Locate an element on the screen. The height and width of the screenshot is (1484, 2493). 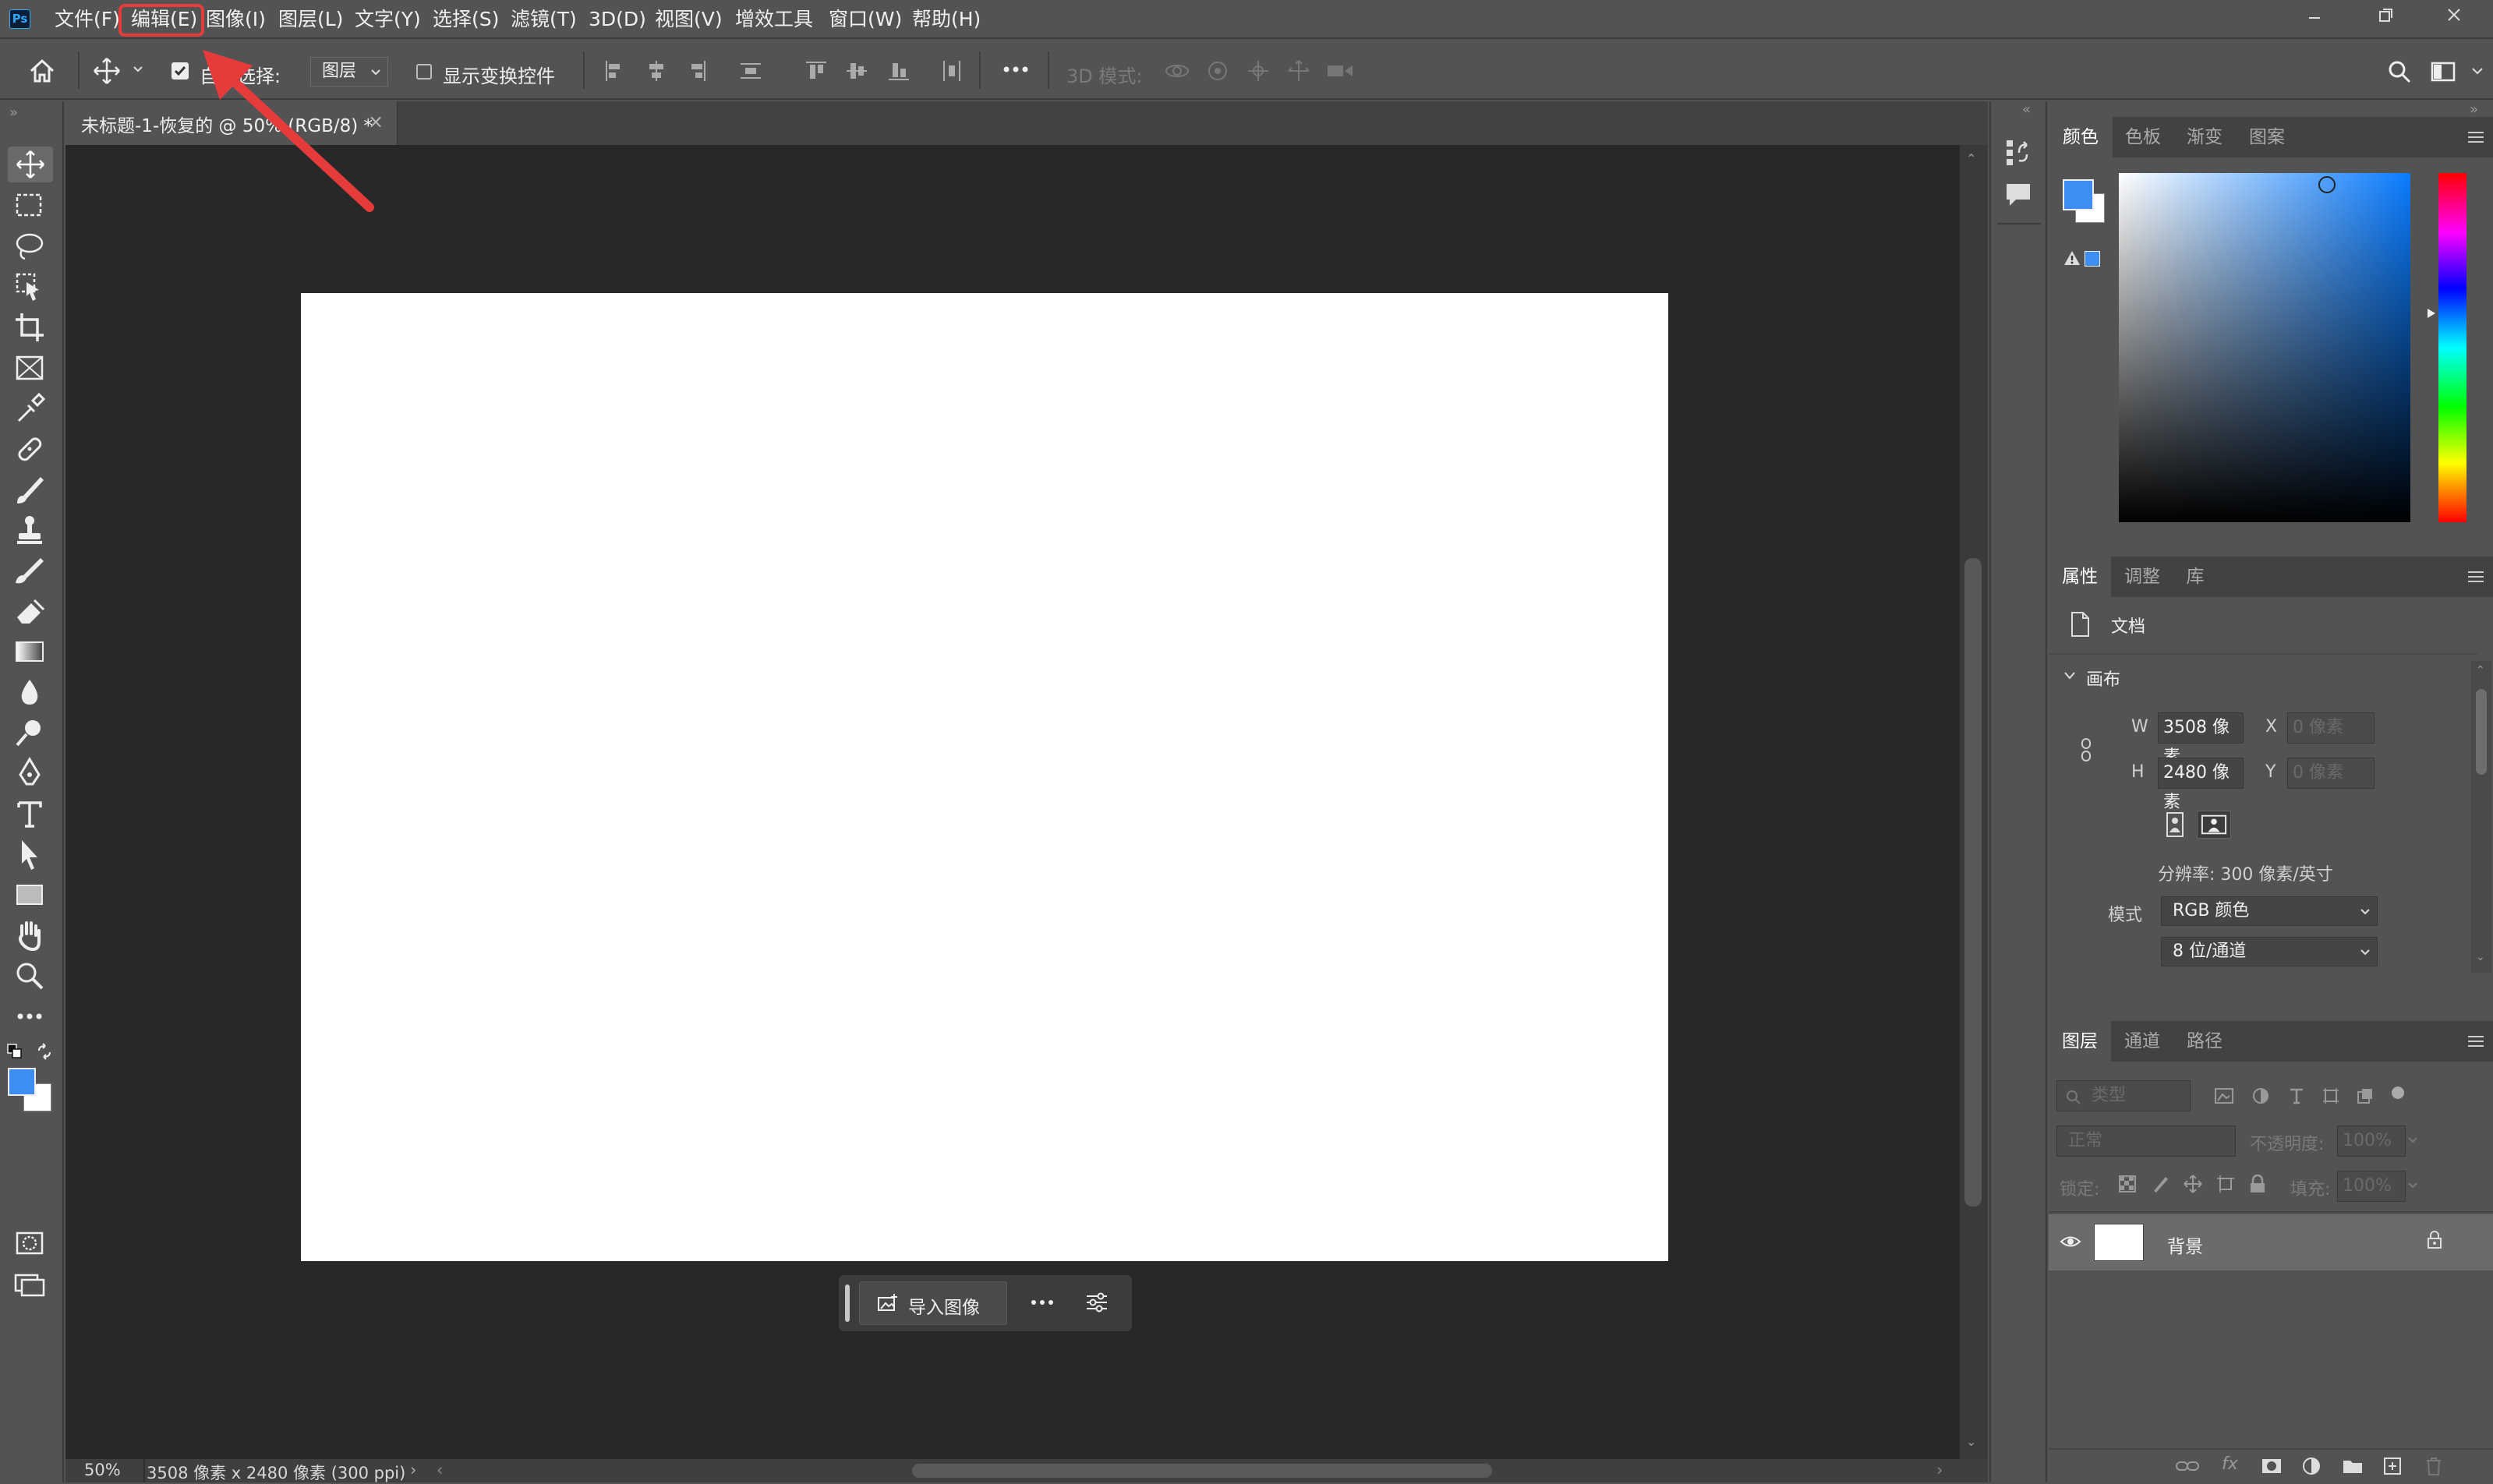
distribute-horizontal-icon is located at coordinates (952, 71).